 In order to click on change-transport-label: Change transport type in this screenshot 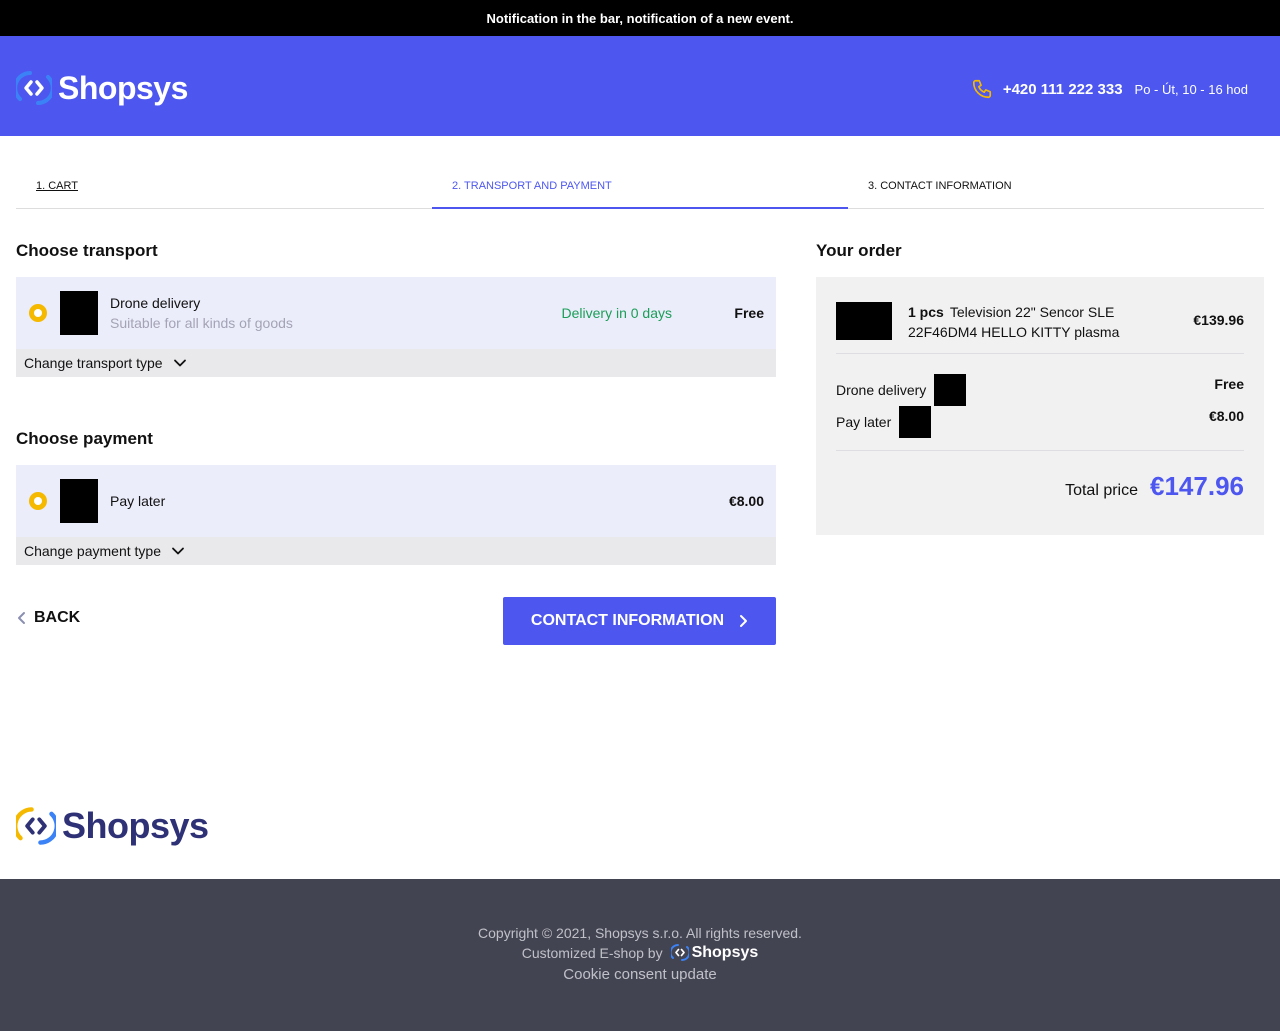, I will do `click(93, 363)`.